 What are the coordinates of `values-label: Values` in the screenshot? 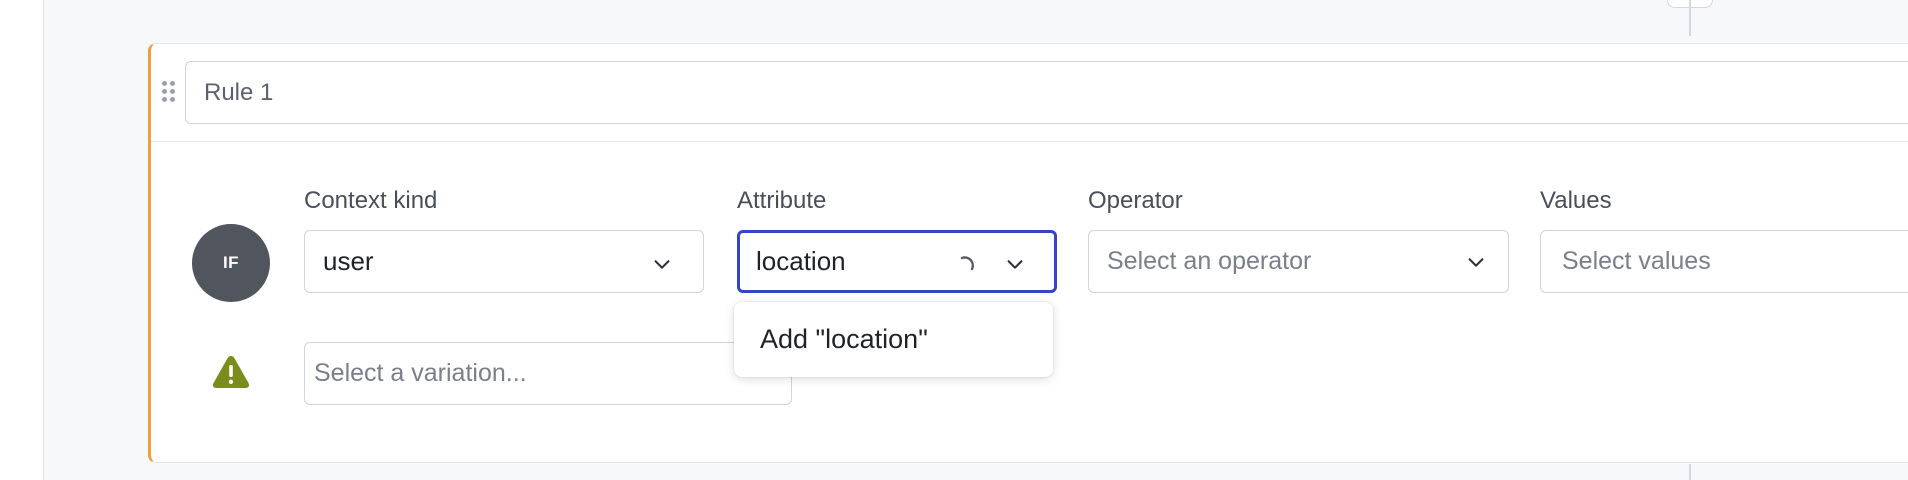 It's located at (1576, 200).